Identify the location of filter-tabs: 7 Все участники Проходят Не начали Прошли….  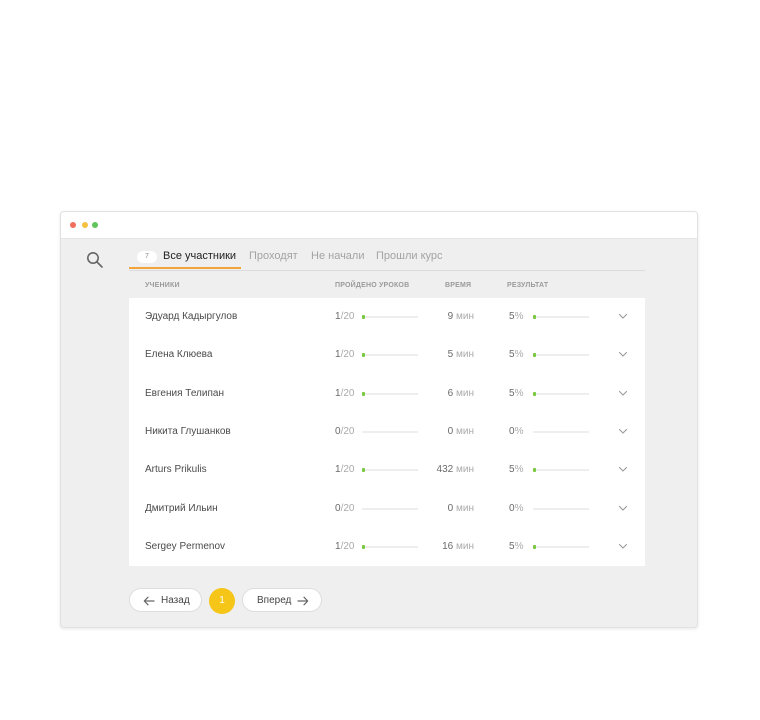
(387, 258).